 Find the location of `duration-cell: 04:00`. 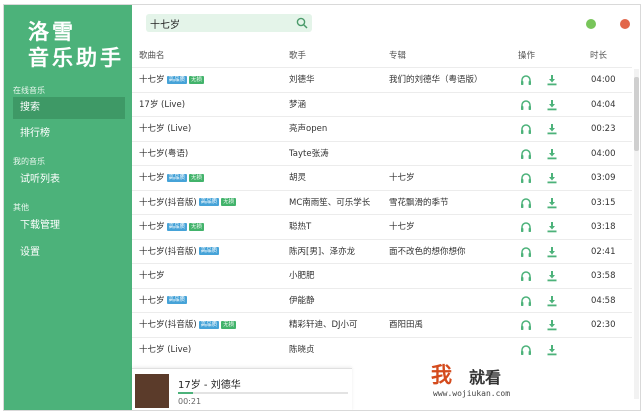

duration-cell: 04:00 is located at coordinates (603, 153).